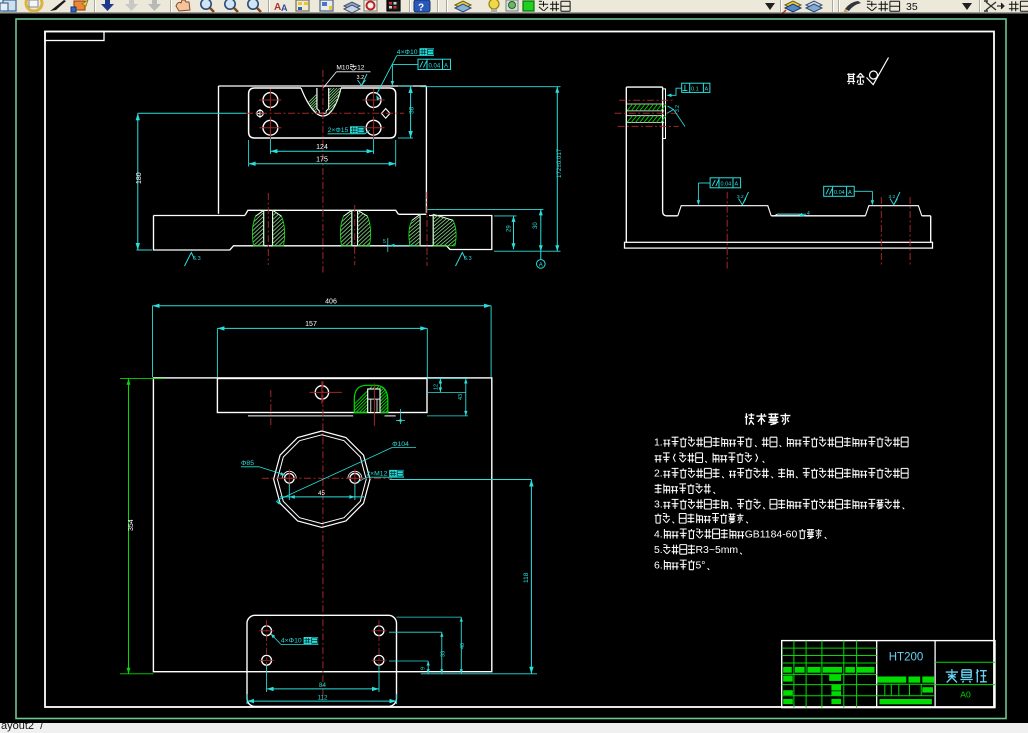 The image size is (1028, 733). What do you see at coordinates (701, 565) in the screenshot?
I see `svg-text: 5°` at bounding box center [701, 565].